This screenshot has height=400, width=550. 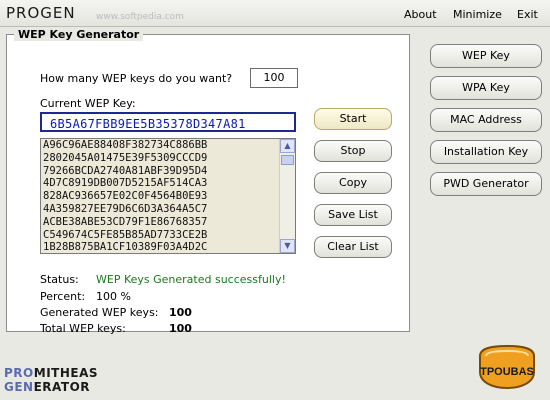 I want to click on key-count-input: 100, so click(x=274, y=78).